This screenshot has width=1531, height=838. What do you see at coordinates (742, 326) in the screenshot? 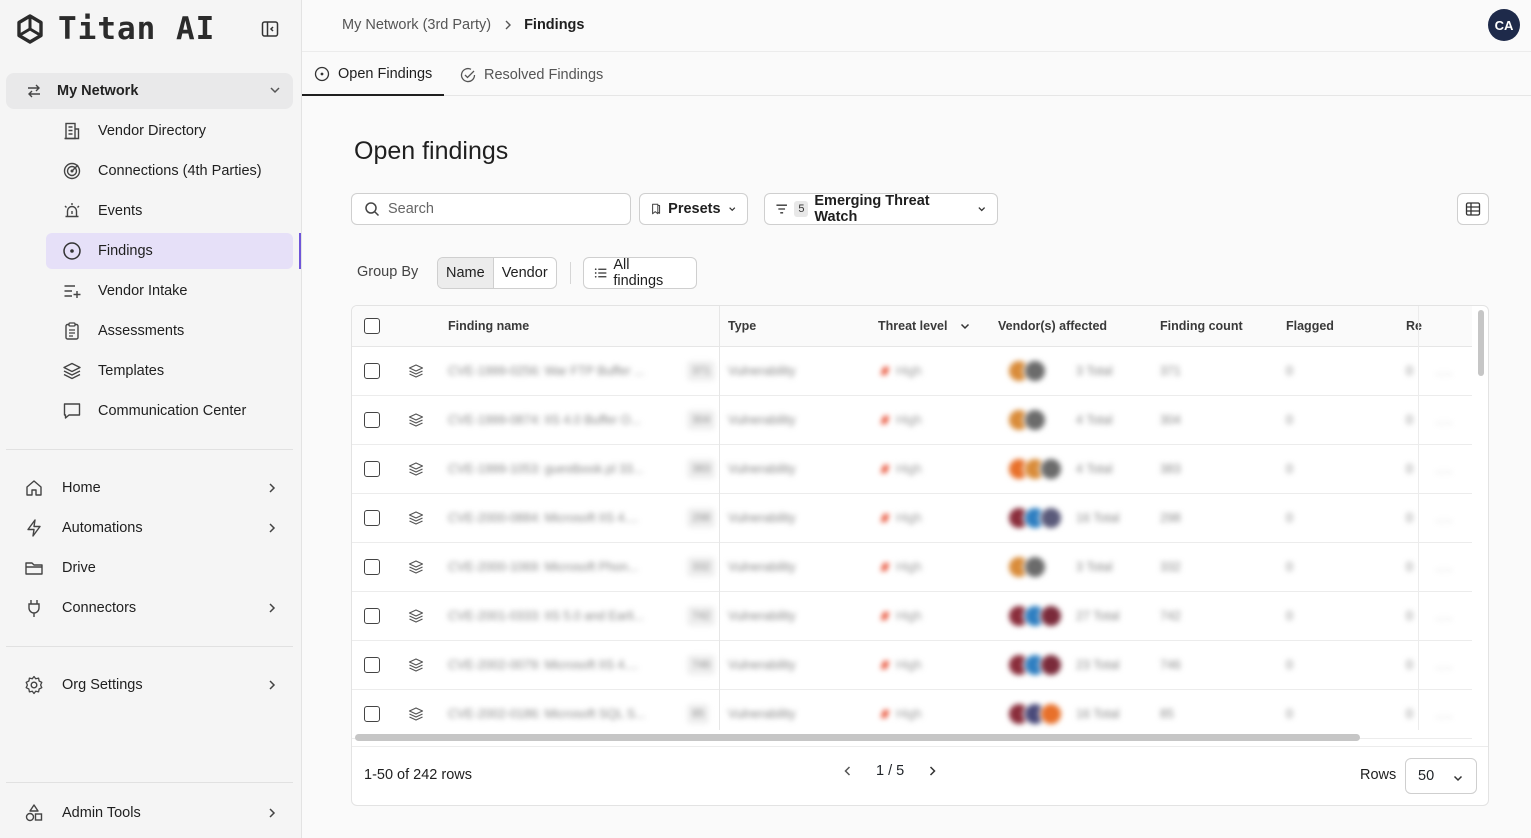
I see `column-header-type: Type` at bounding box center [742, 326].